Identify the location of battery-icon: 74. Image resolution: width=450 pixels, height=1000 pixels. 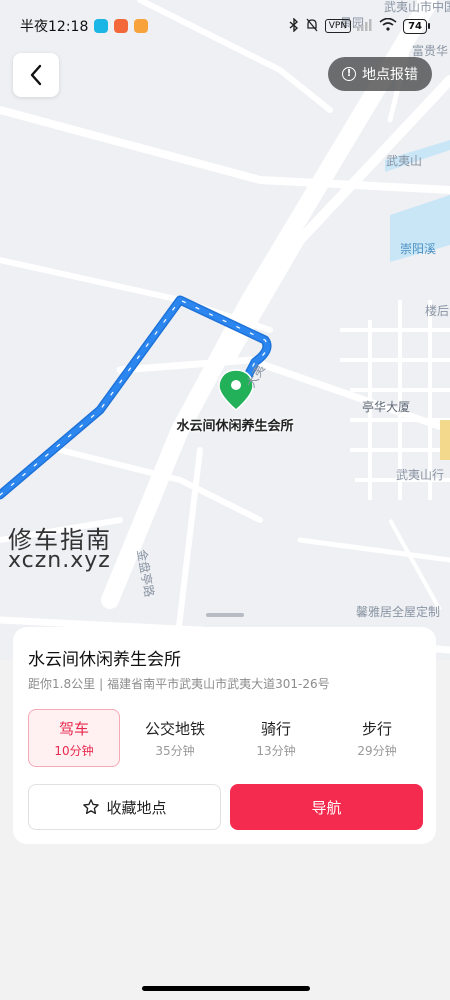
(416, 26).